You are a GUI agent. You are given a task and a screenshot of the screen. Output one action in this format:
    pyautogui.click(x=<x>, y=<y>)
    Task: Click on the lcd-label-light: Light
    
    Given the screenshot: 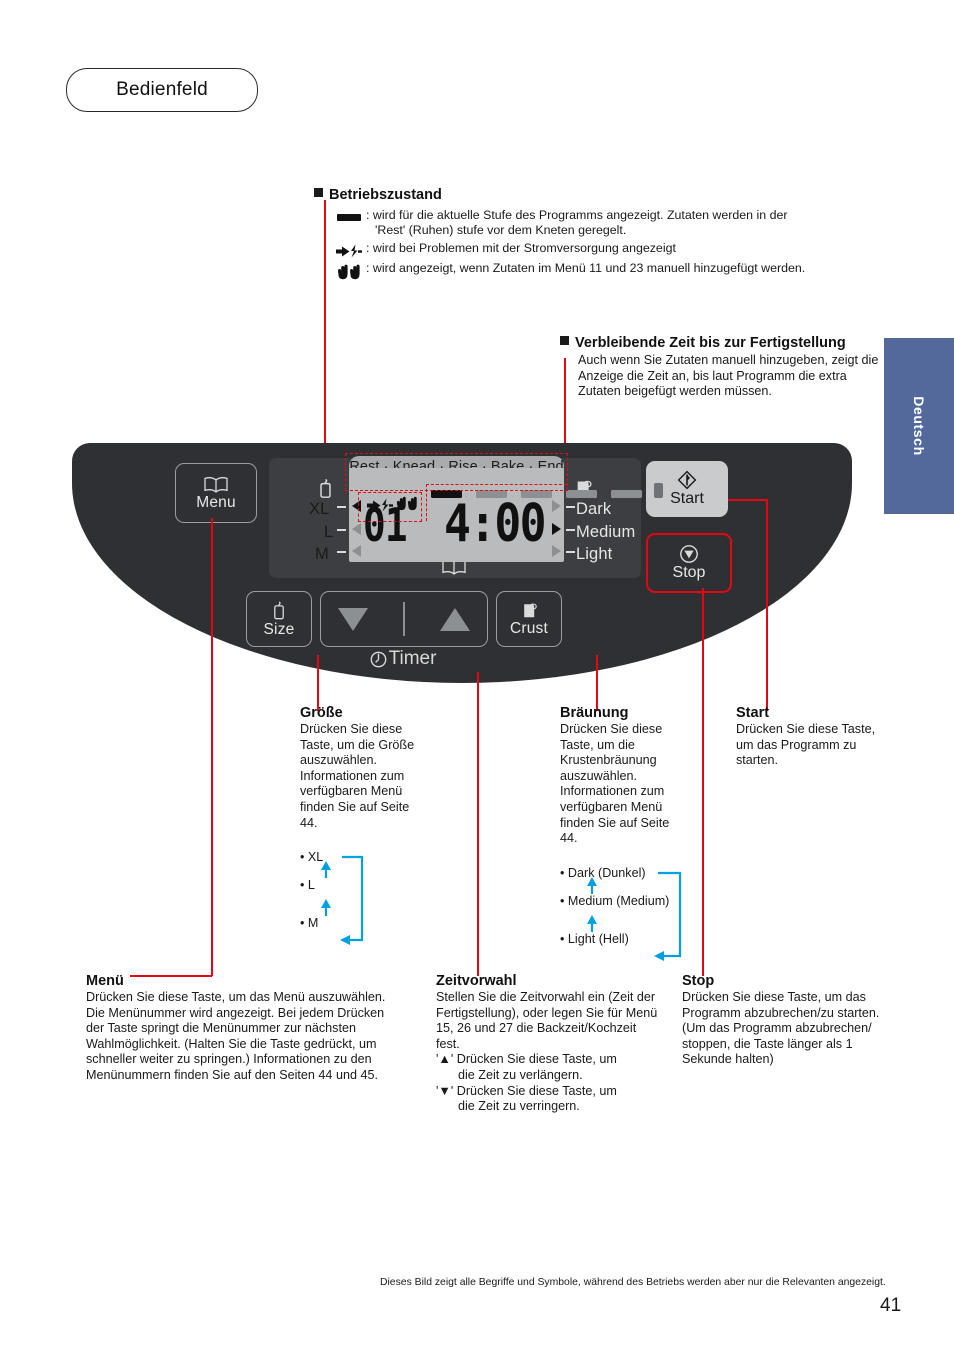 What is the action you would take?
    pyautogui.click(x=594, y=554)
    